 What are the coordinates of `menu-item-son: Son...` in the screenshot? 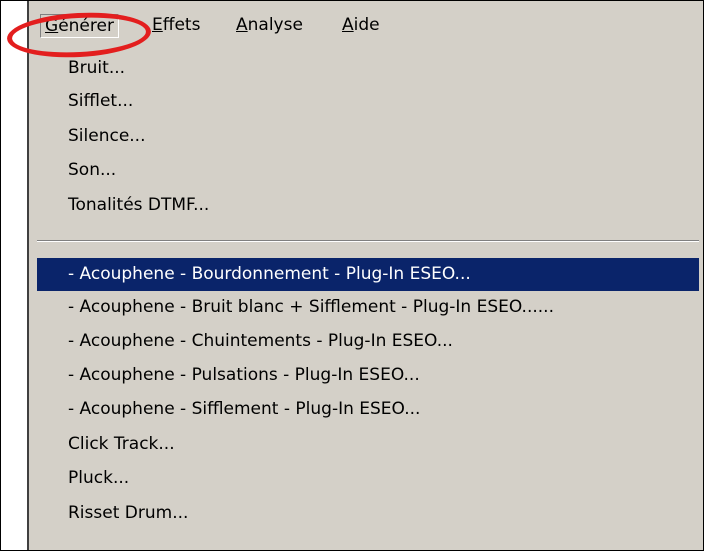 It's located at (366, 170).